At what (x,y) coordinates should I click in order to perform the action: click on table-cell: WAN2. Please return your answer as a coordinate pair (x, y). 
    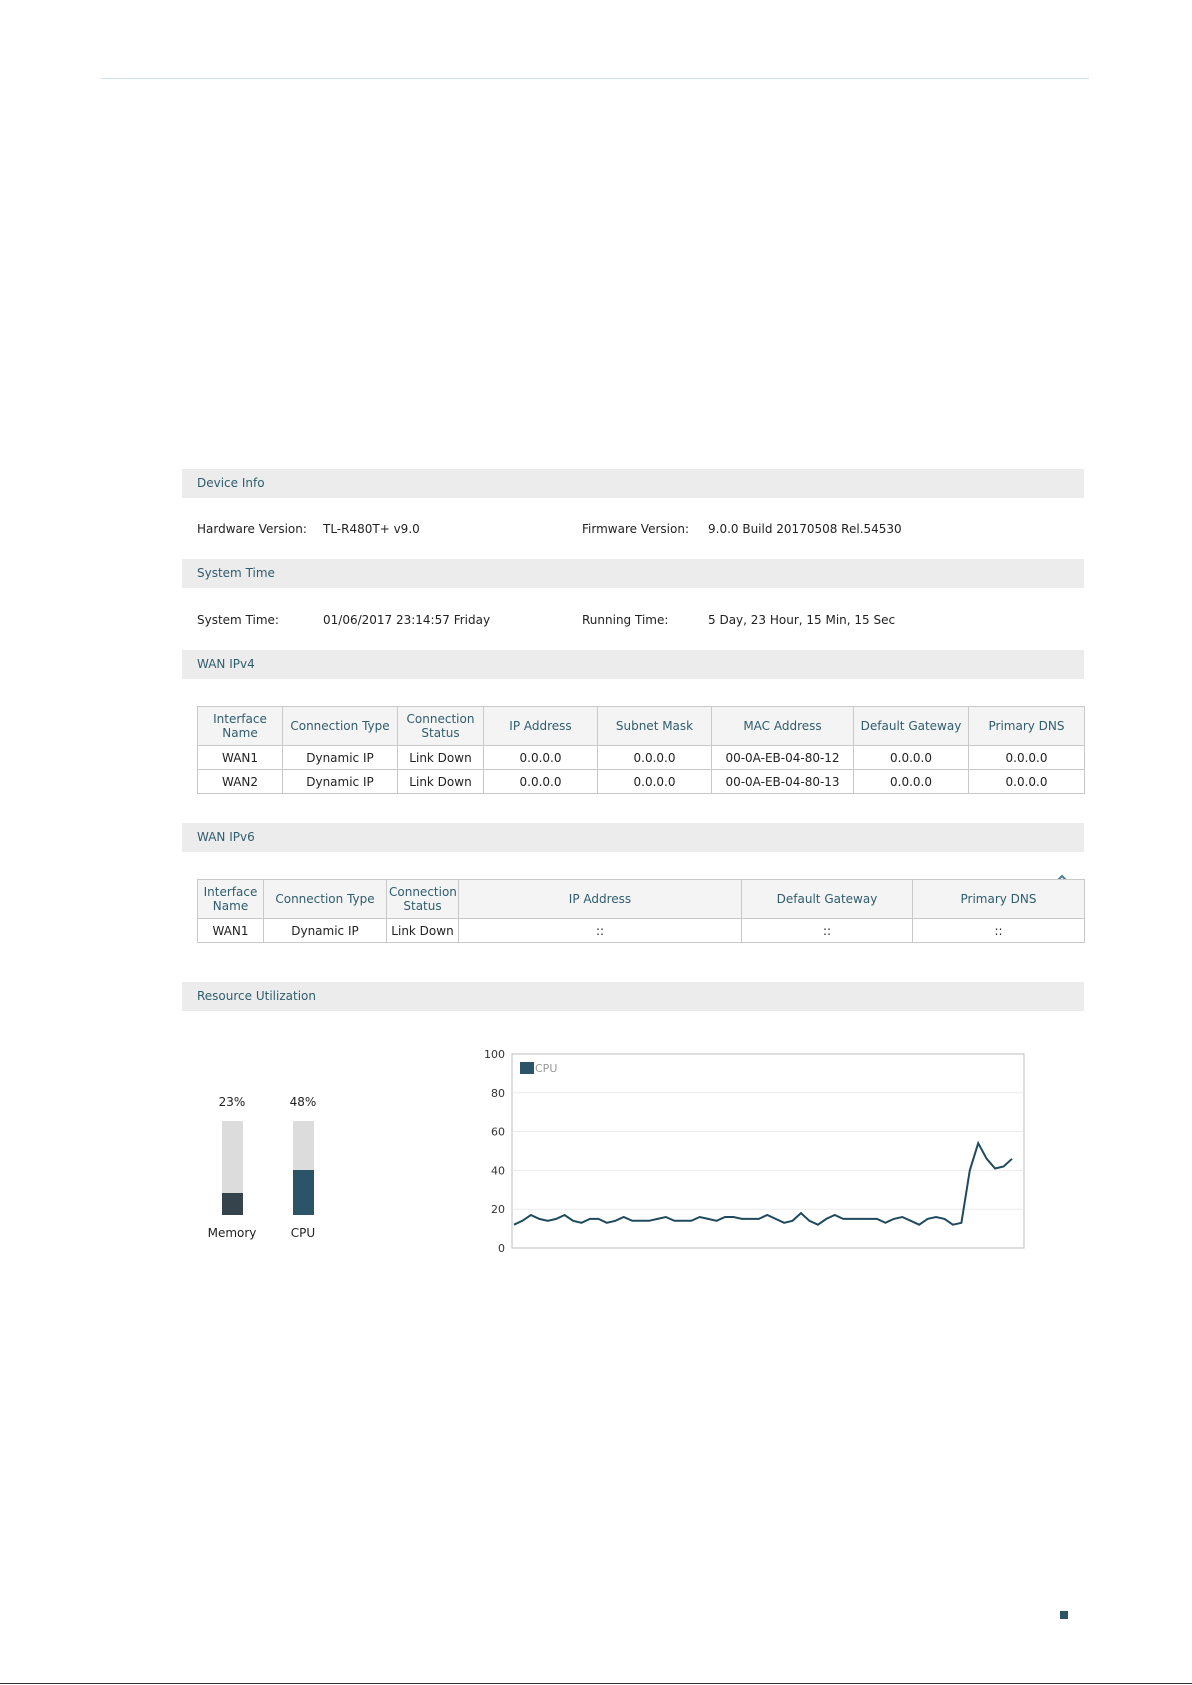
    Looking at the image, I should click on (240, 781).